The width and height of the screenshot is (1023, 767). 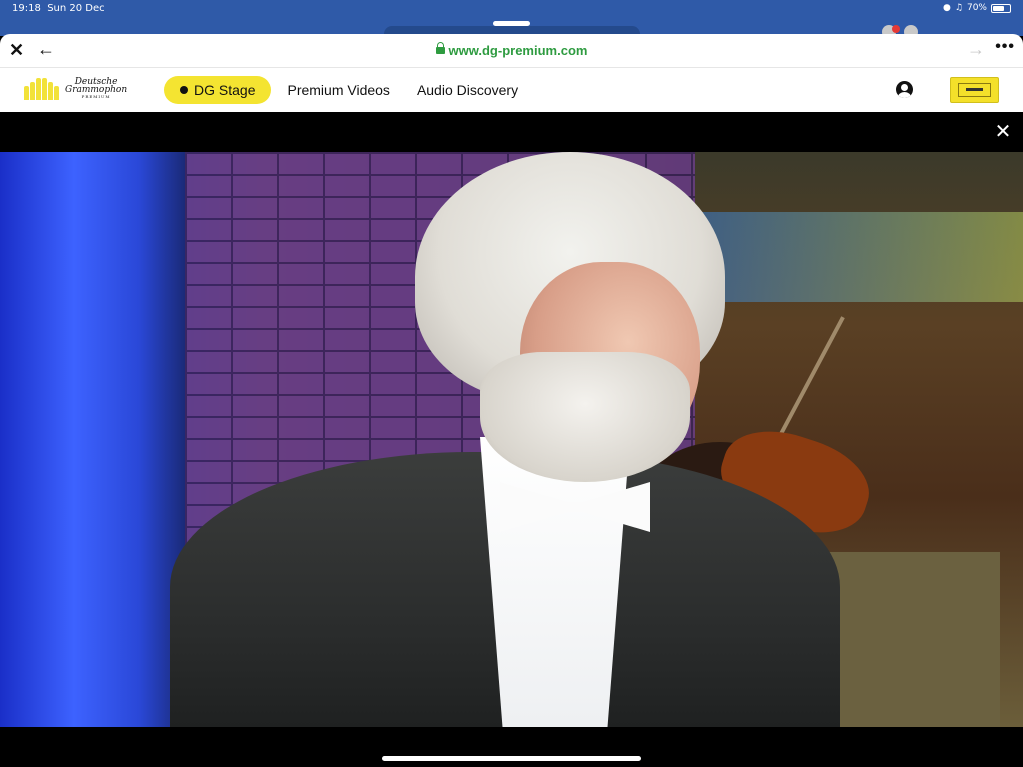 I want to click on video-bg-glass, so click(x=861, y=257).